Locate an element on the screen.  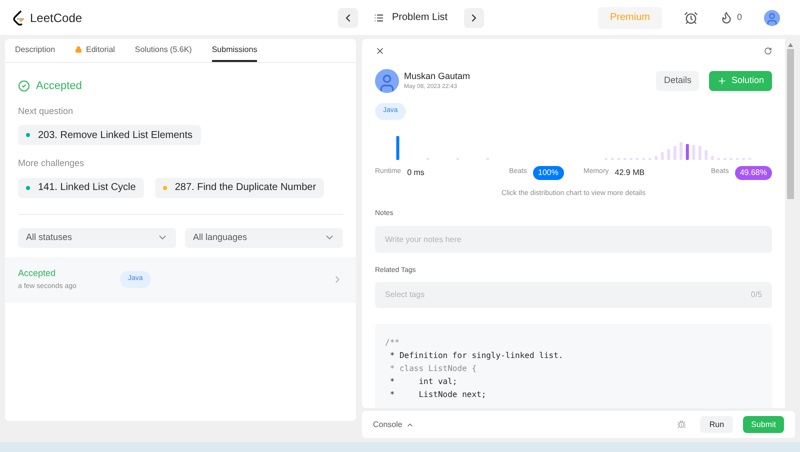
tab: Description is located at coordinates (35, 50).